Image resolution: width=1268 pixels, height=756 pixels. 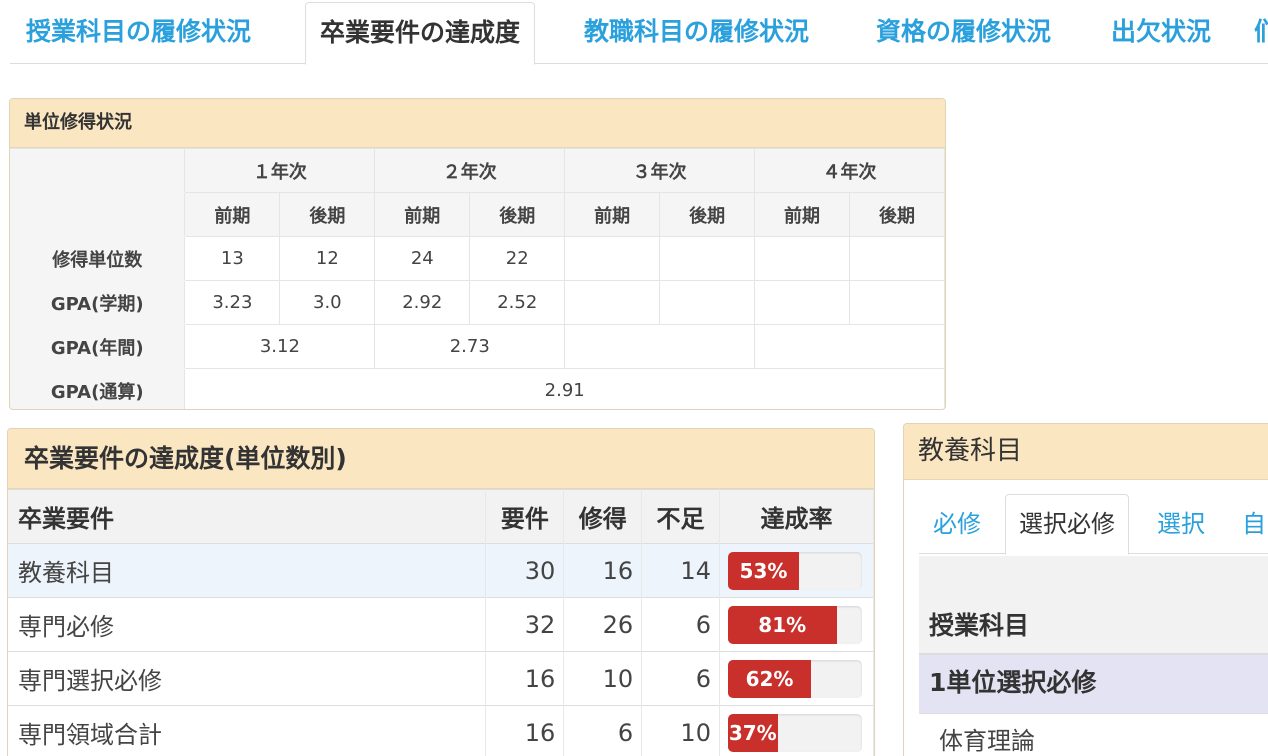 I want to click on liberal-arts-table: 授業科目 1単位選択必修 体育理論, so click(x=1093, y=656).